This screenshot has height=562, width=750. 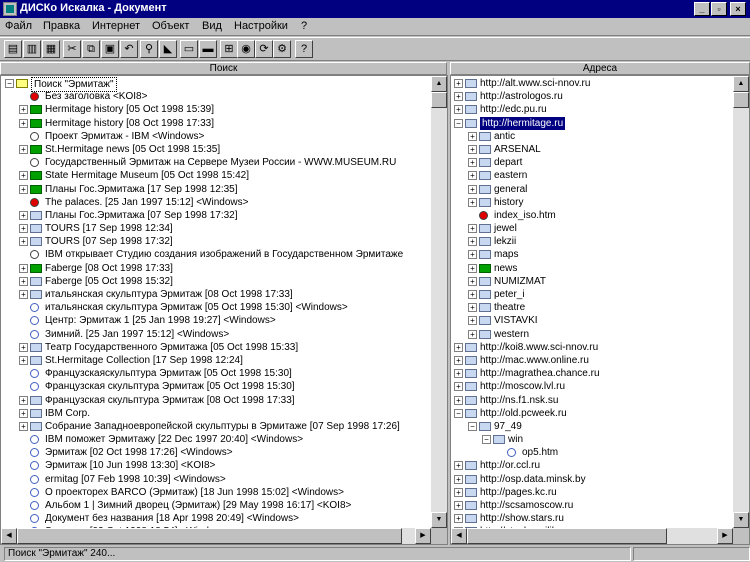 I want to click on tree-item: + eastern, so click(x=592, y=175).